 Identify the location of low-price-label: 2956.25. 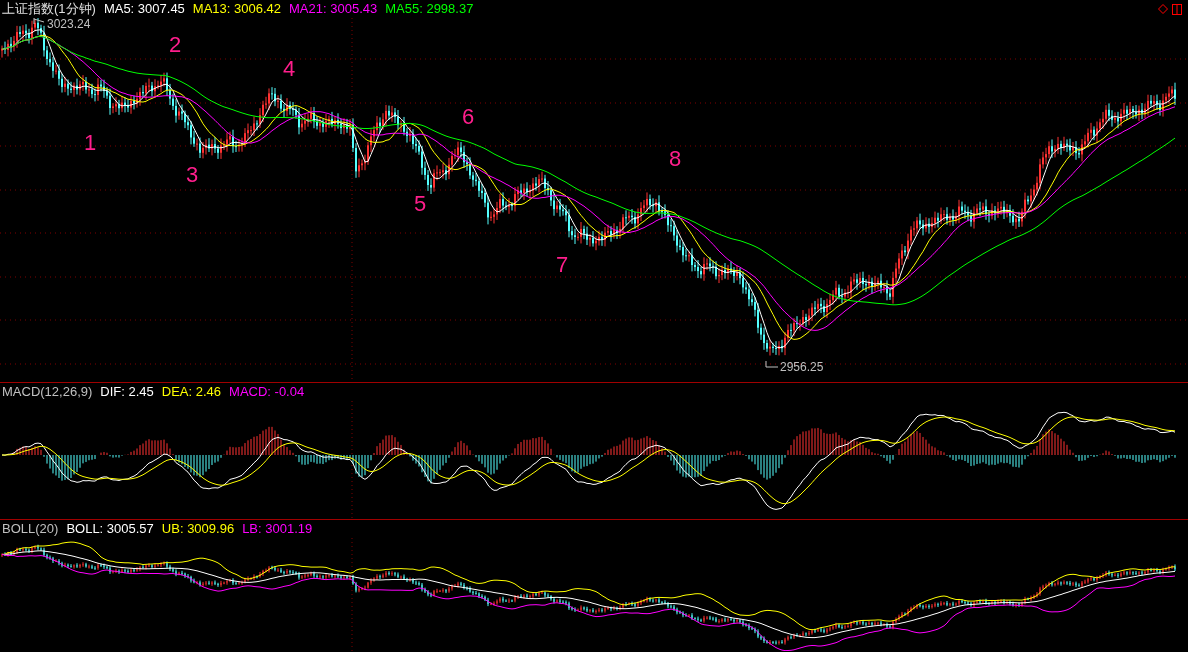
(802, 367).